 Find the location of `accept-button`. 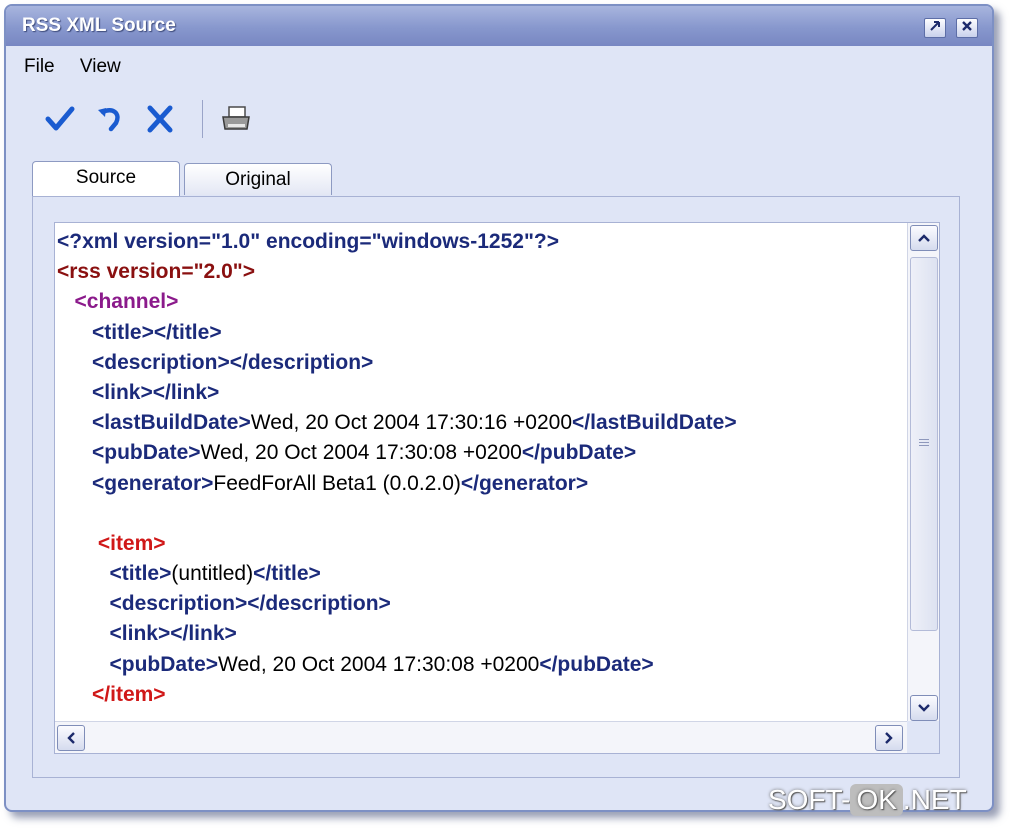

accept-button is located at coordinates (60, 119).